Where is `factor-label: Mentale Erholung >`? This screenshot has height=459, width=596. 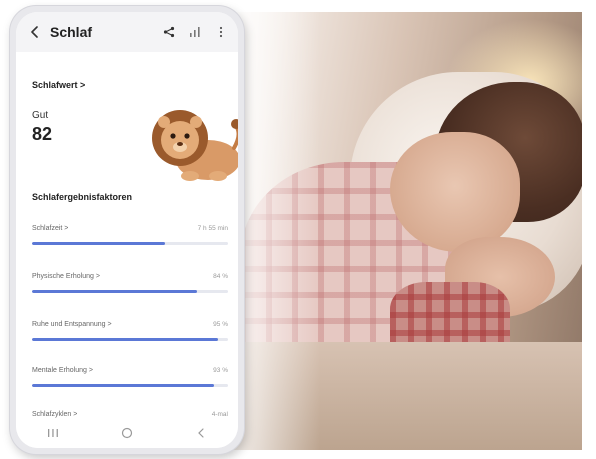 factor-label: Mentale Erholung > is located at coordinates (62, 370).